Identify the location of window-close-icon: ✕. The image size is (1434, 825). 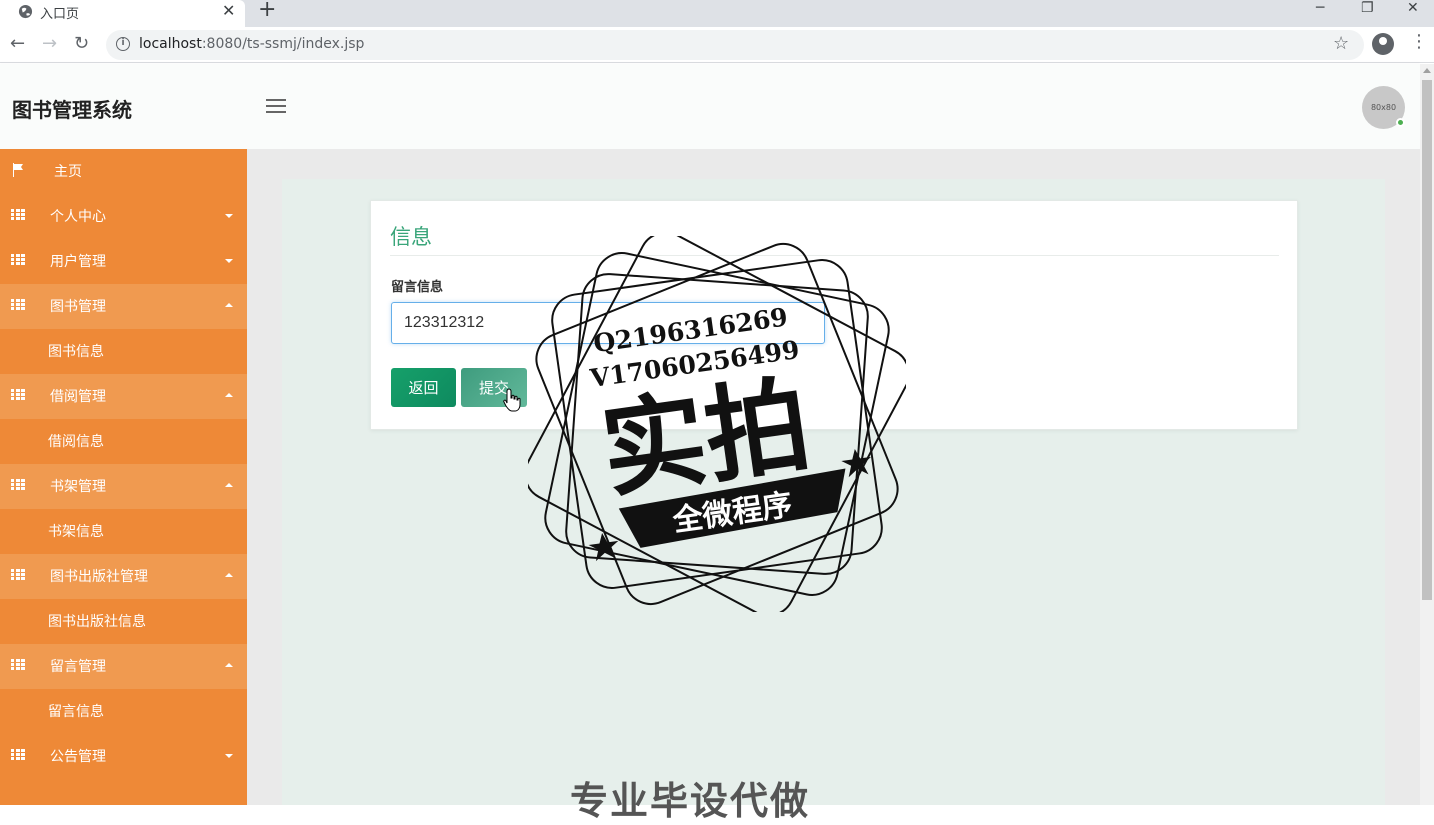
(1413, 8).